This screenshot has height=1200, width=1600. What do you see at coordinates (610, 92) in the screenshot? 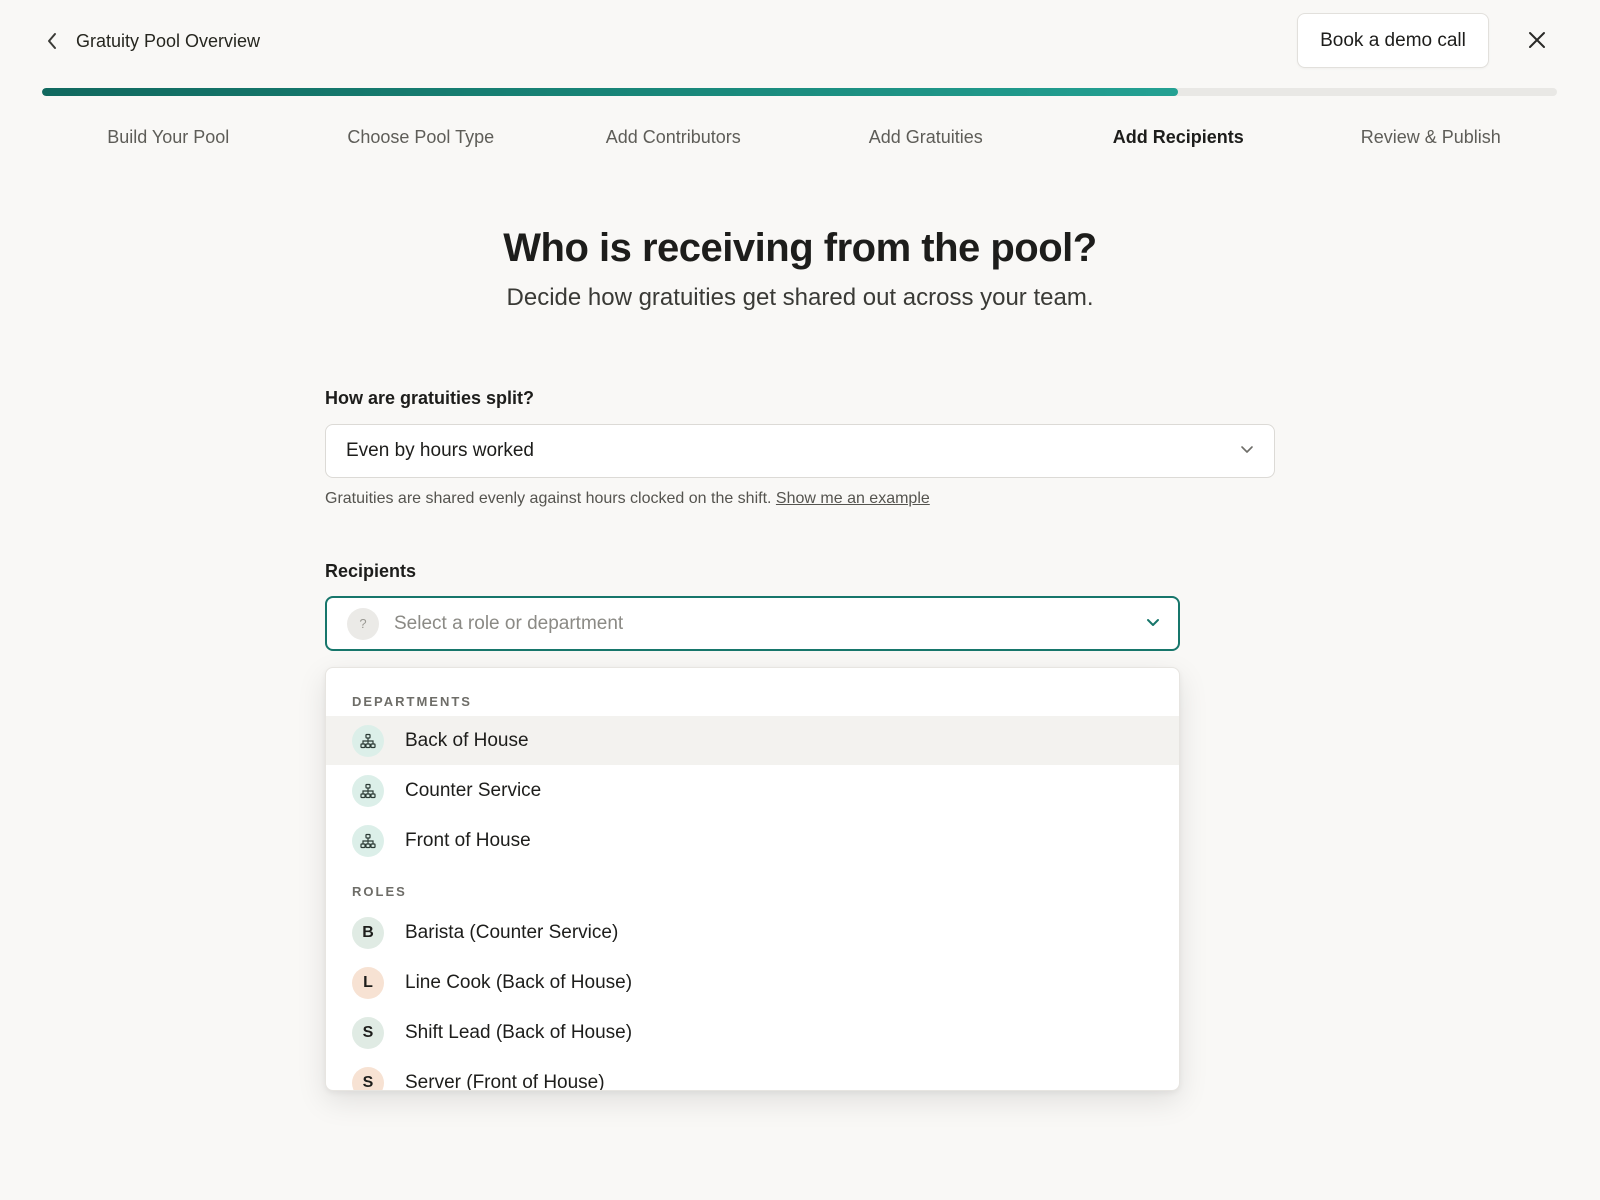
I see `progress-bar-fill` at bounding box center [610, 92].